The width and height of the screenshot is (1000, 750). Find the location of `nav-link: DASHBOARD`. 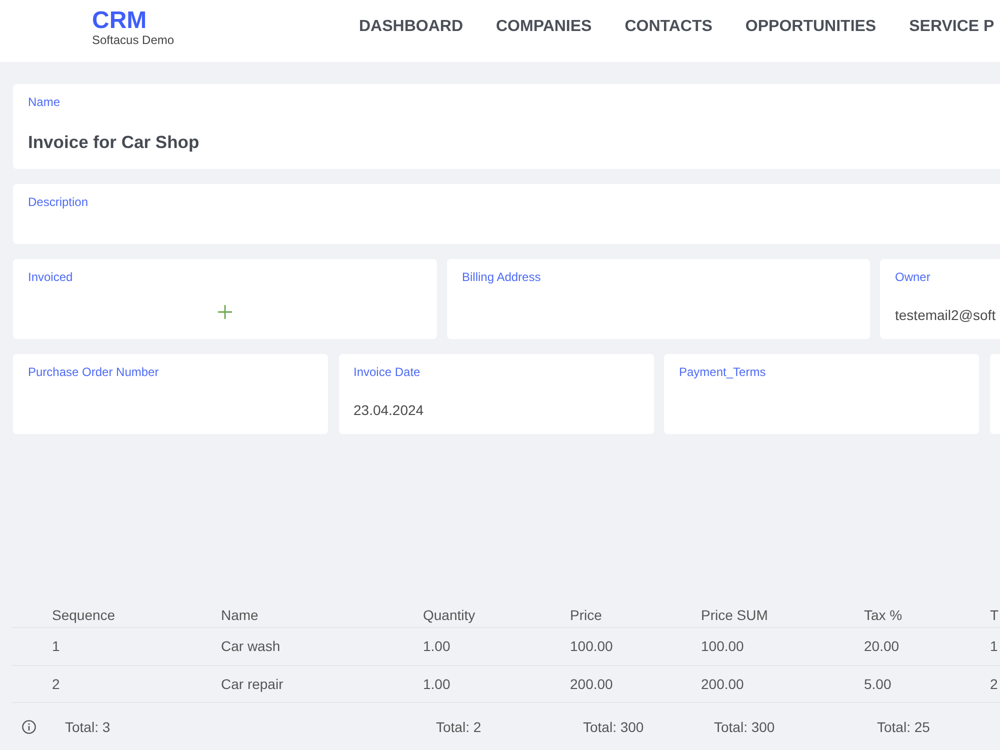

nav-link: DASHBOARD is located at coordinates (411, 27).